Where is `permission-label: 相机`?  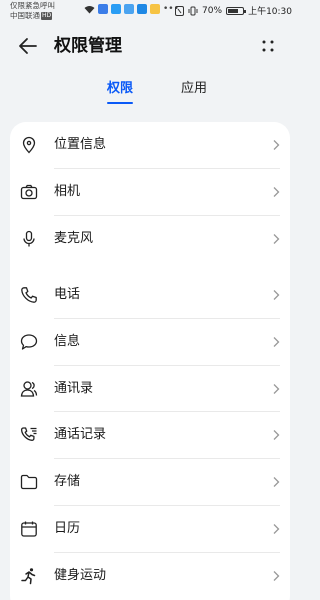
permission-label: 相机 is located at coordinates (67, 191).